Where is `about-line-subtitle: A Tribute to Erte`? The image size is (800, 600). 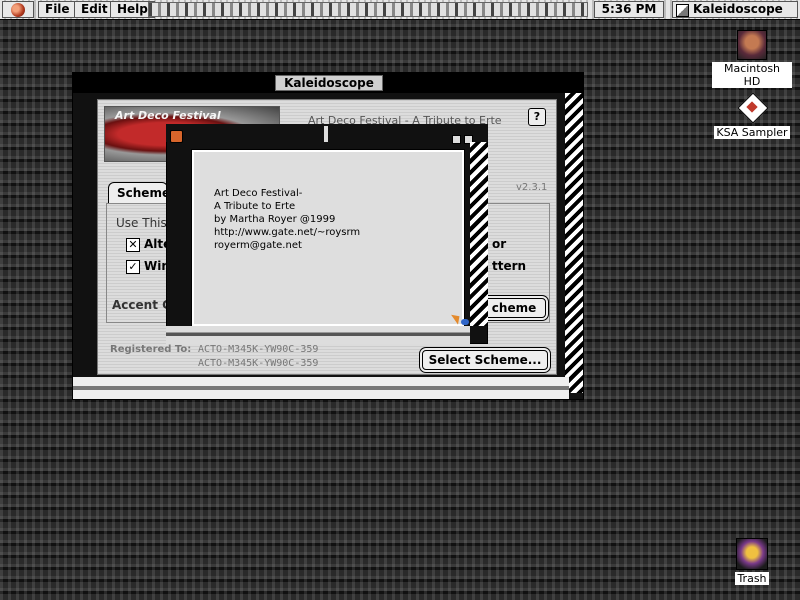
about-line-subtitle: A Tribute to Erte is located at coordinates (255, 206).